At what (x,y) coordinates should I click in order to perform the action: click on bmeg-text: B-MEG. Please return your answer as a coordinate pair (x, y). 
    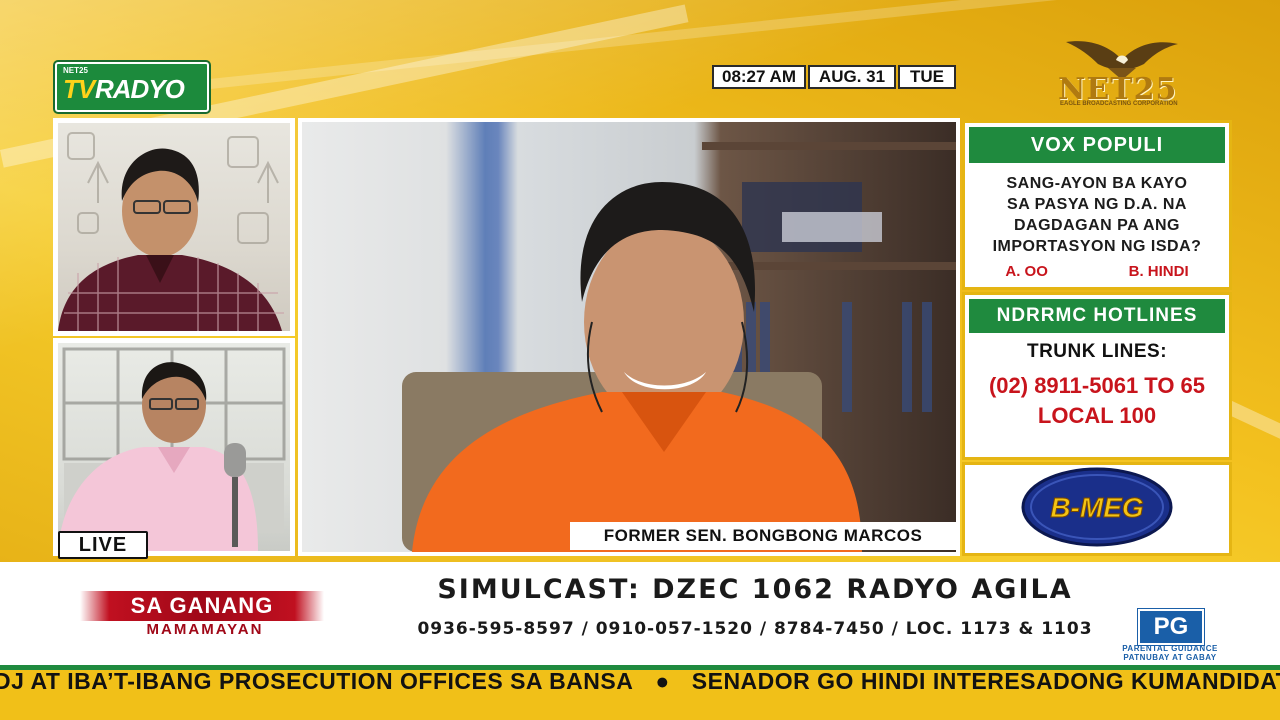
    Looking at the image, I should click on (1096, 507).